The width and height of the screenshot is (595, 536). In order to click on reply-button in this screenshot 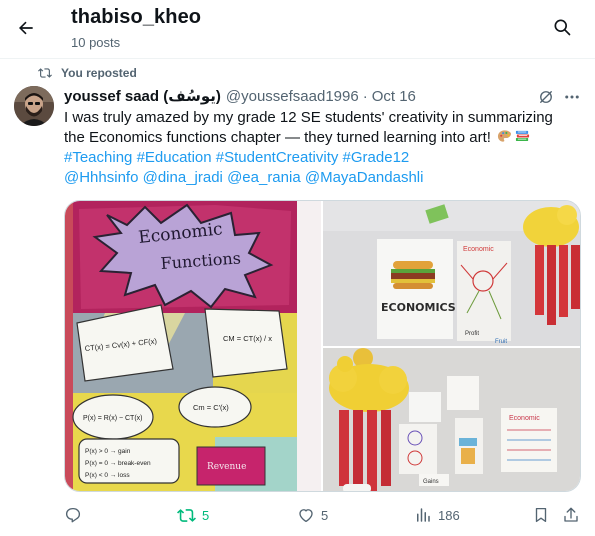, I will do `click(76, 515)`.